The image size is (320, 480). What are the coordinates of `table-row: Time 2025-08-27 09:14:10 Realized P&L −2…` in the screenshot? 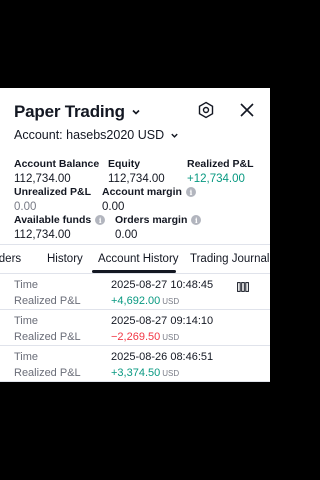 It's located at (135, 328).